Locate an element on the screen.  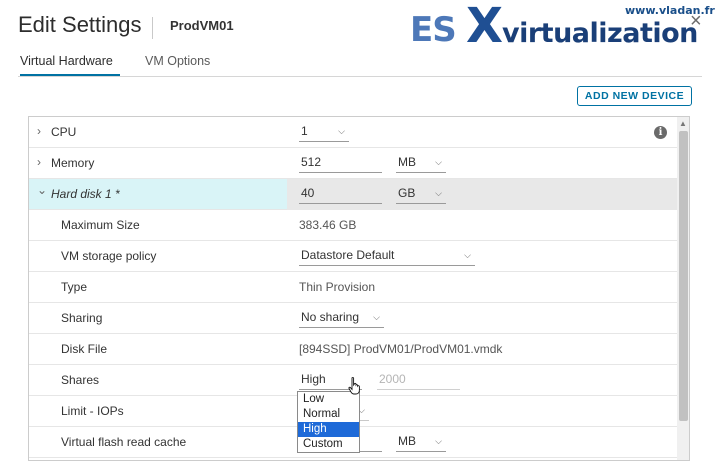
type-value: Thin Provision is located at coordinates (337, 287).